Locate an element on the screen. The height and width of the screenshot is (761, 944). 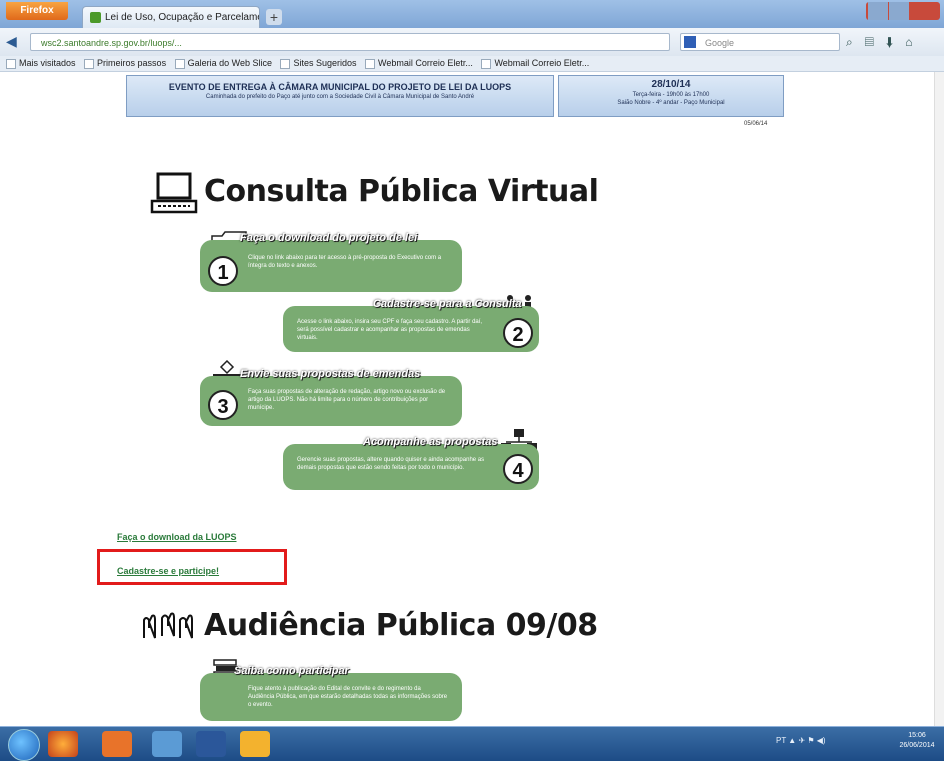
update-date: 05/06/14 is located at coordinates (756, 124).